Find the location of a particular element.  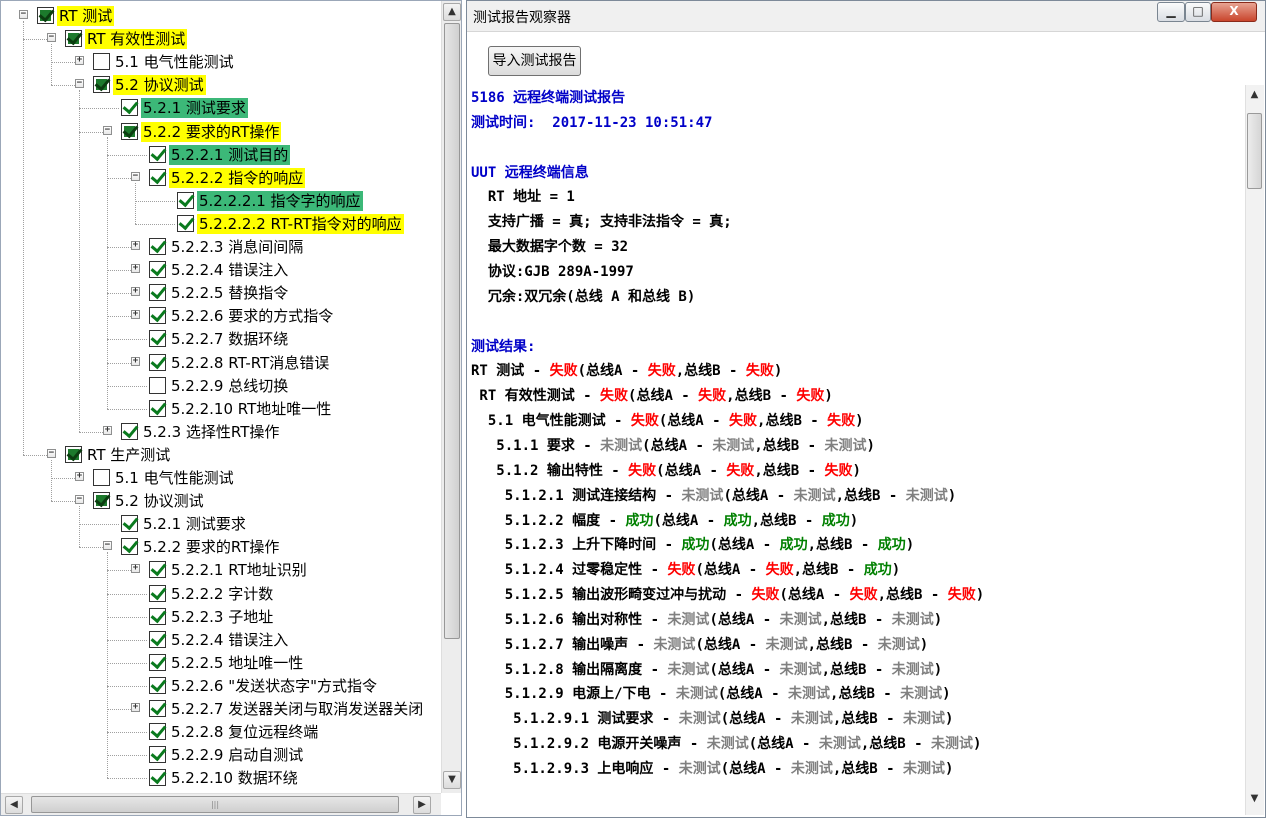

scroll-right-button: ▶ is located at coordinates (422, 805).